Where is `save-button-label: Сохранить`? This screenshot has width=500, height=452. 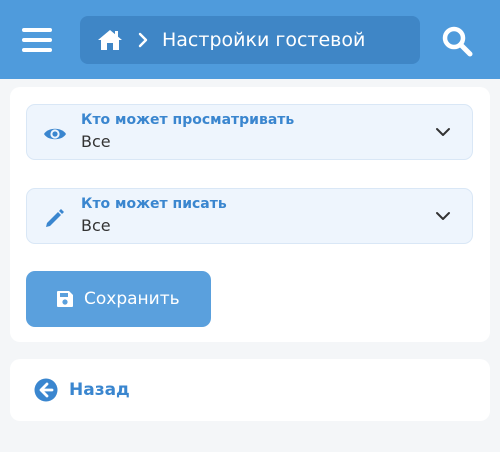
save-button-label: Сохранить is located at coordinates (132, 299).